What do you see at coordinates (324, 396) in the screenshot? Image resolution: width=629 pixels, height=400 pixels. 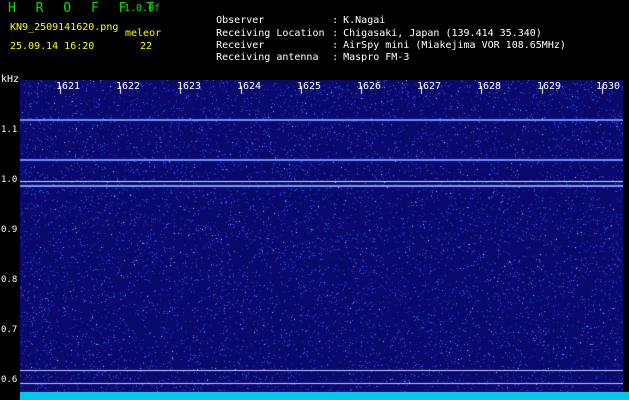 I see `signal-level-bar` at bounding box center [324, 396].